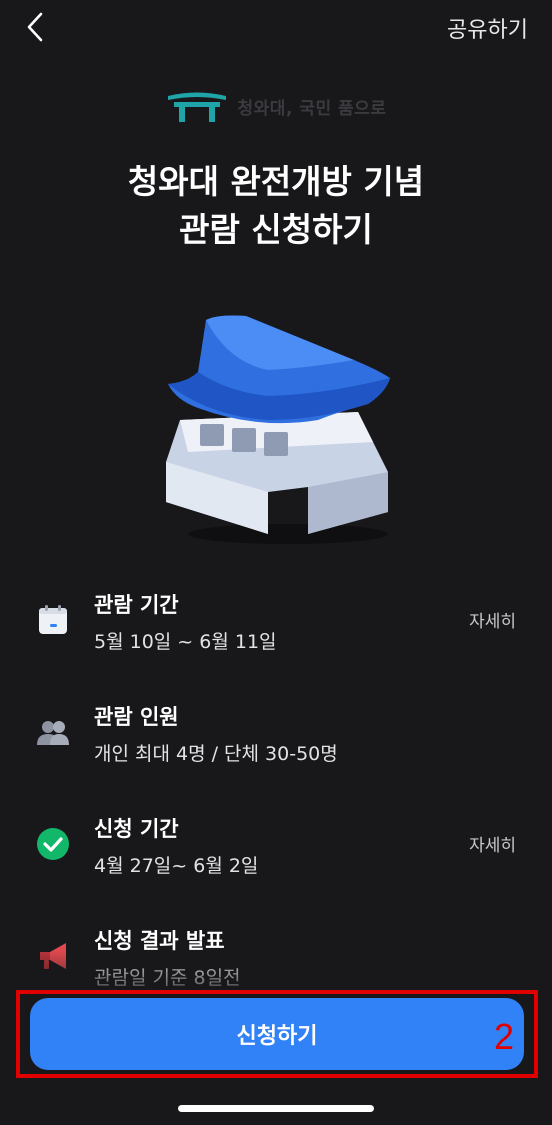 Image resolution: width=552 pixels, height=1125 pixels. What do you see at coordinates (53, 619) in the screenshot?
I see `calendar-icon` at bounding box center [53, 619].